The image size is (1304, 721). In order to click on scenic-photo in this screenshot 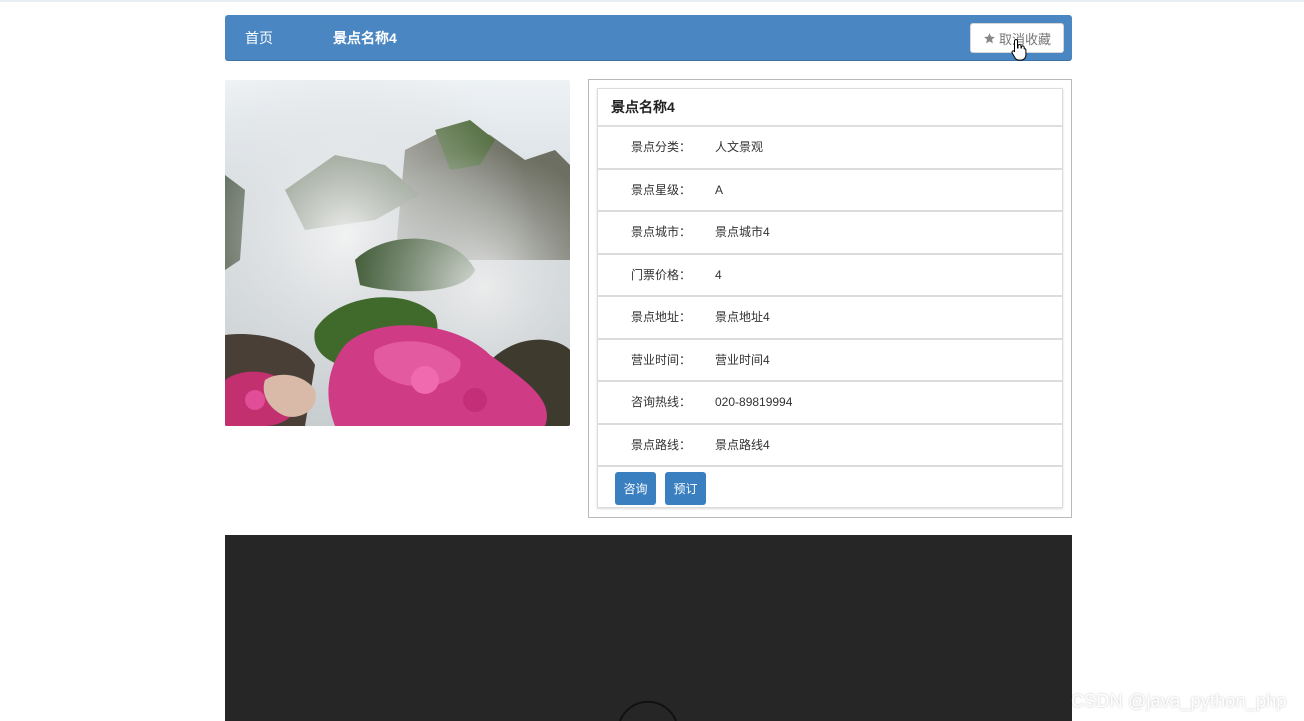, I will do `click(397, 253)`.